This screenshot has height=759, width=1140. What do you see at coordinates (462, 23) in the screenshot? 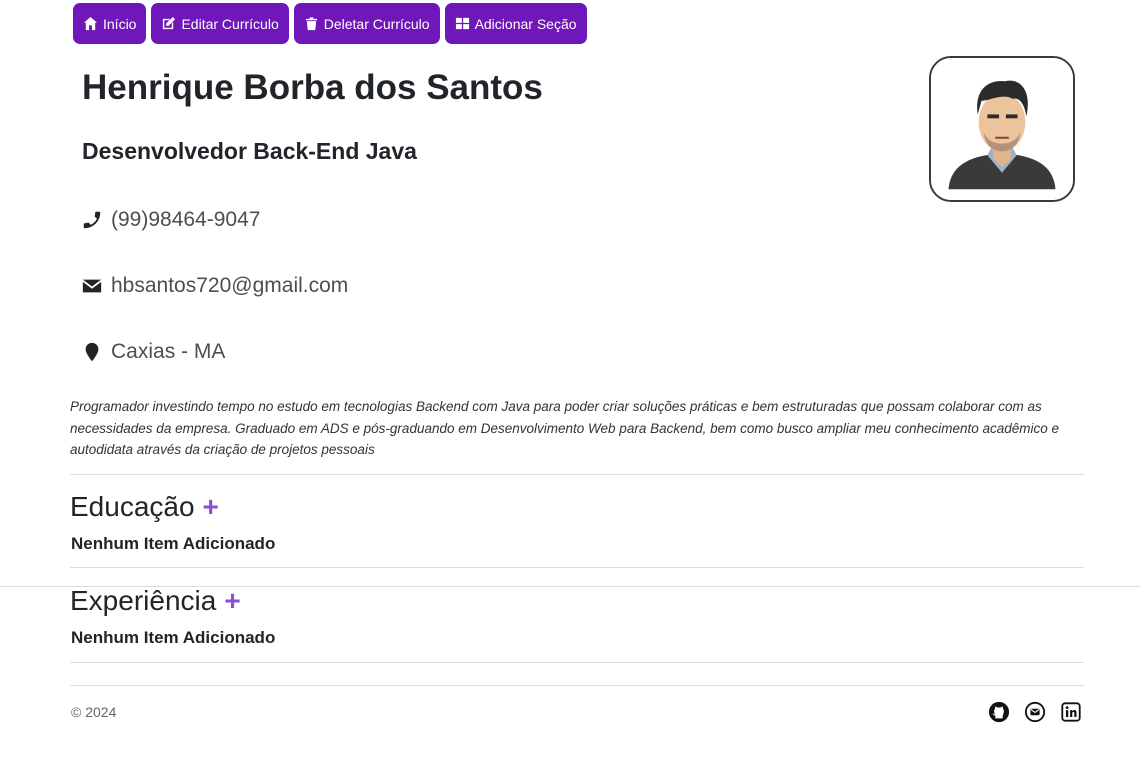
I see `grid-icon` at bounding box center [462, 23].